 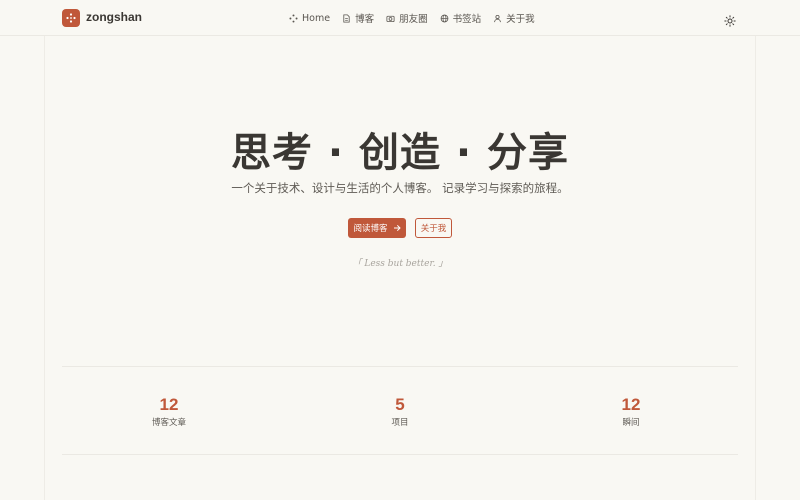 I want to click on nav-label: 博客, so click(x=365, y=19).